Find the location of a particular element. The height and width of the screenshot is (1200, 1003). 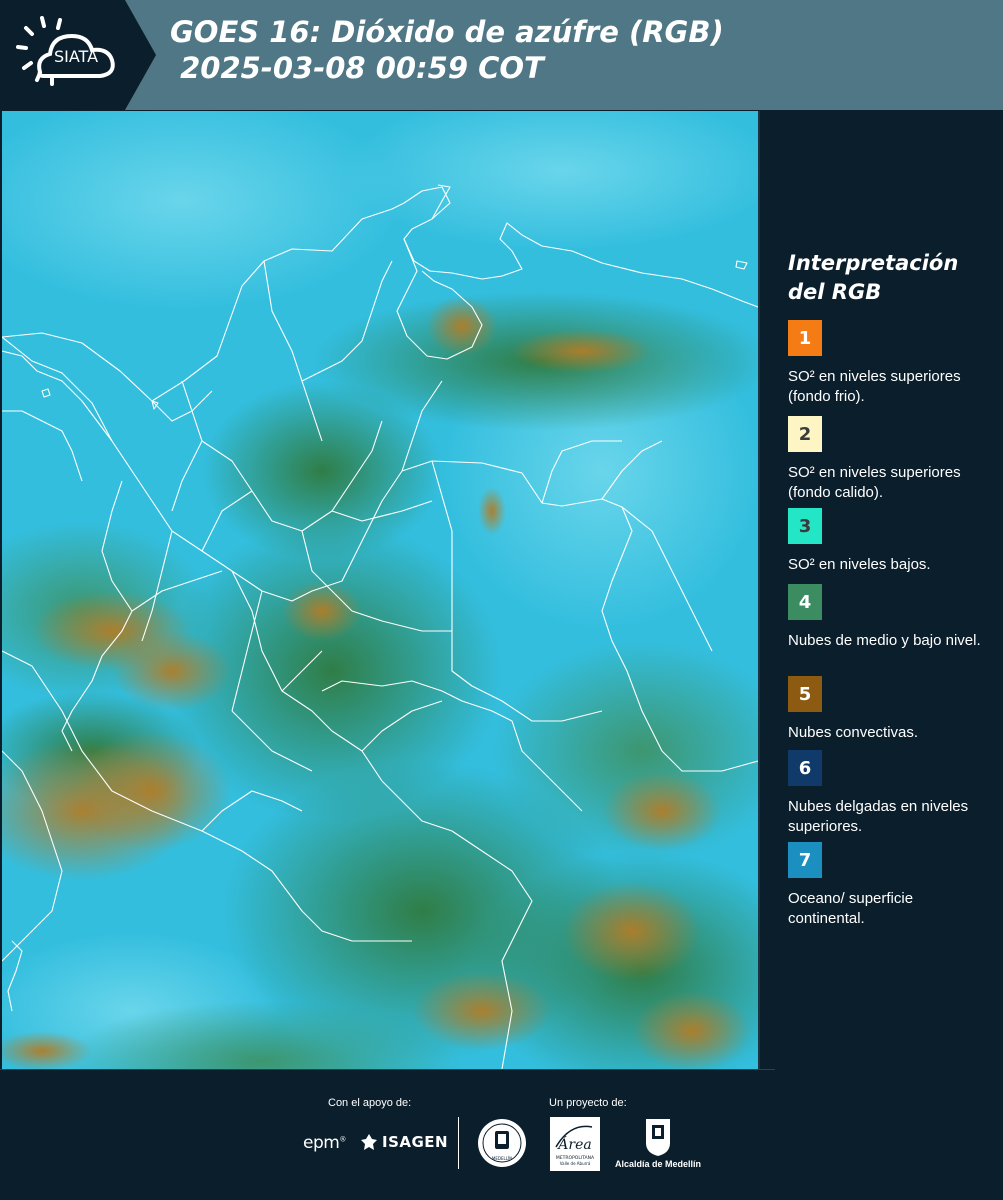

medellin-seal-logo: MEDELLÍN is located at coordinates (502, 1143).